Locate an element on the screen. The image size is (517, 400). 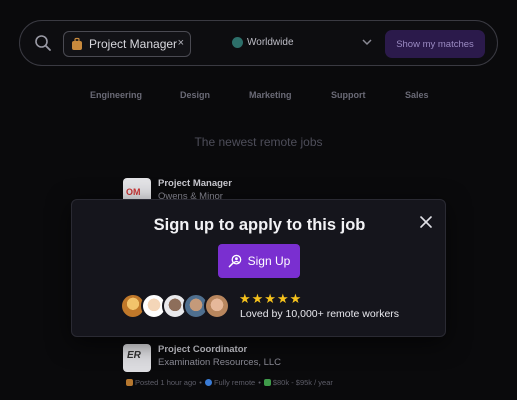
category-engineering: Engineering is located at coordinates (116, 95).